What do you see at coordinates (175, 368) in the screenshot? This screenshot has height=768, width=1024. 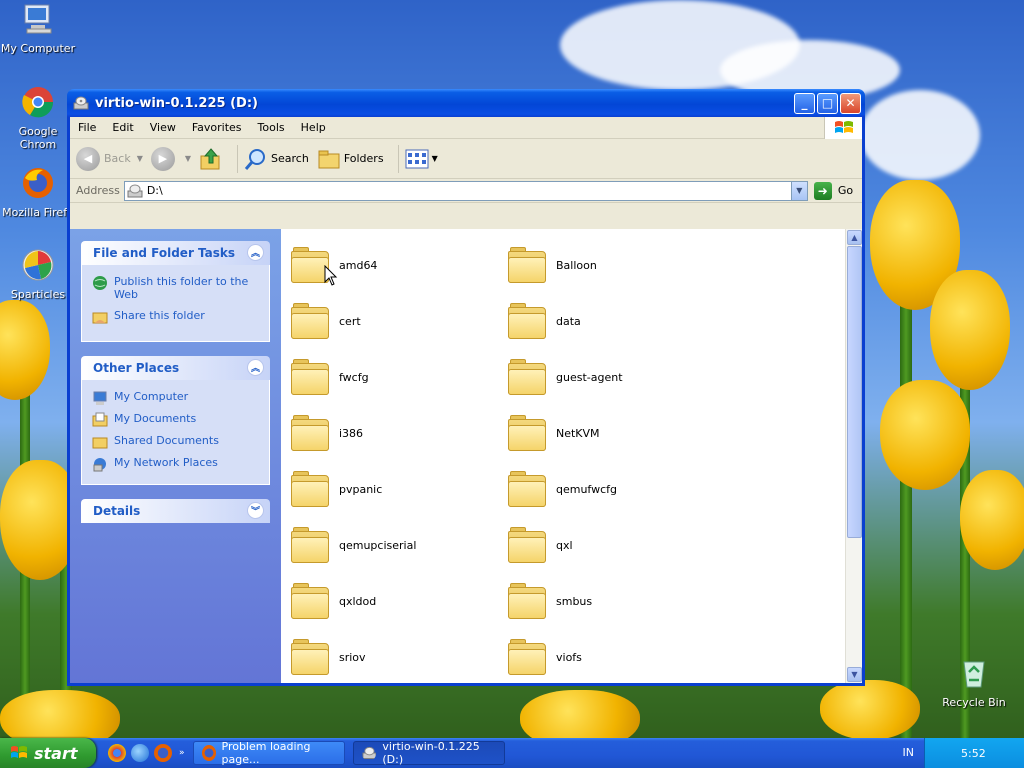 I see `other-places-header: Other Places ︽` at bounding box center [175, 368].